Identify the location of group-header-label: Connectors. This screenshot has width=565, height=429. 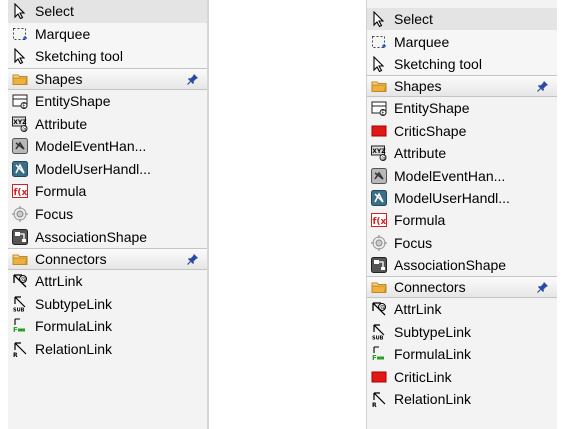
(430, 287).